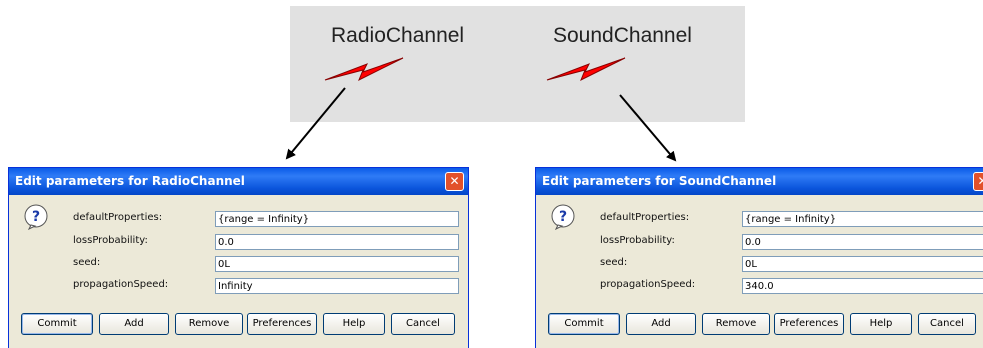  I want to click on dialog-titlebar: Edit parameters for SoundChannel ✕, so click(759, 181).